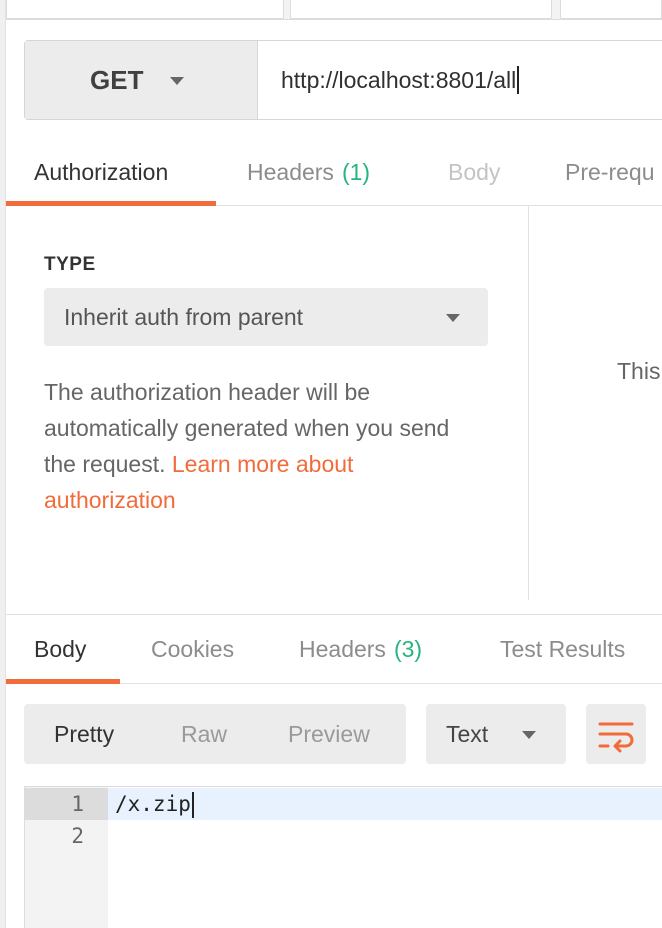  I want to click on tab-label: Test Results, so click(563, 648).